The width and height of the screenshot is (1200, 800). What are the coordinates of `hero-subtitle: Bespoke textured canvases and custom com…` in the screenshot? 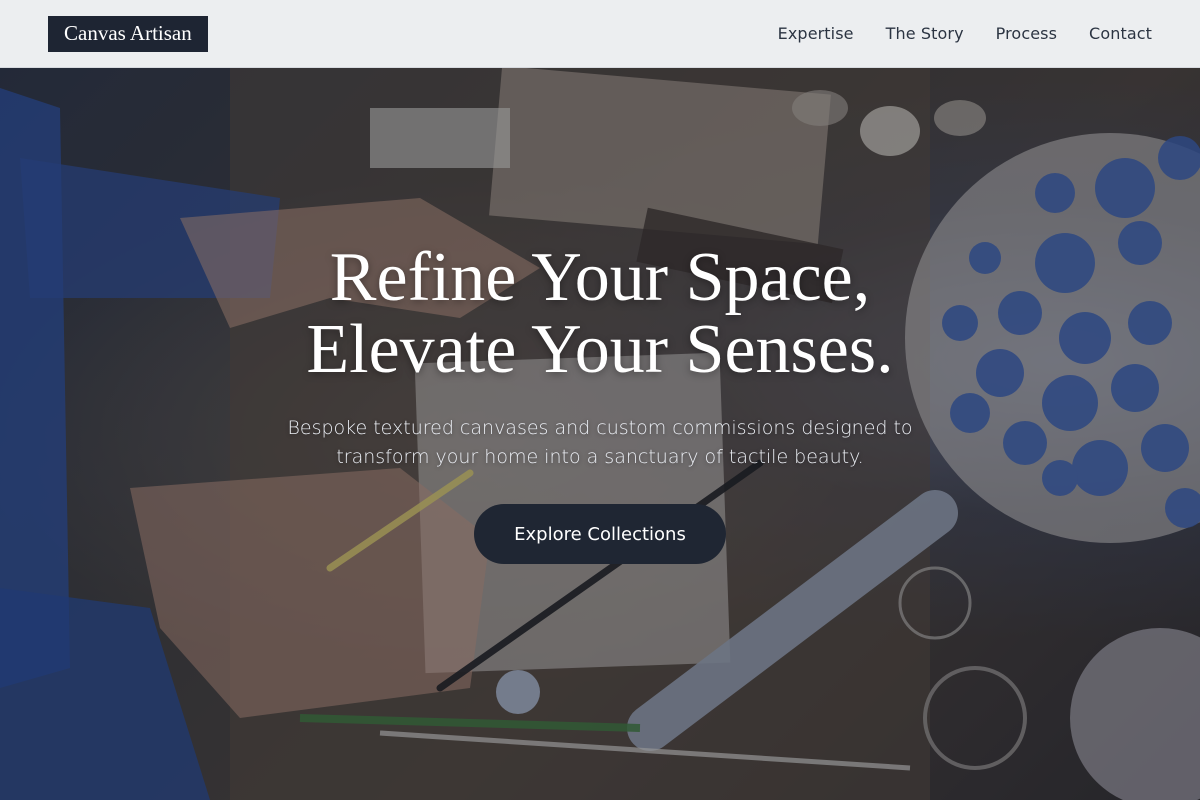 It's located at (600, 442).